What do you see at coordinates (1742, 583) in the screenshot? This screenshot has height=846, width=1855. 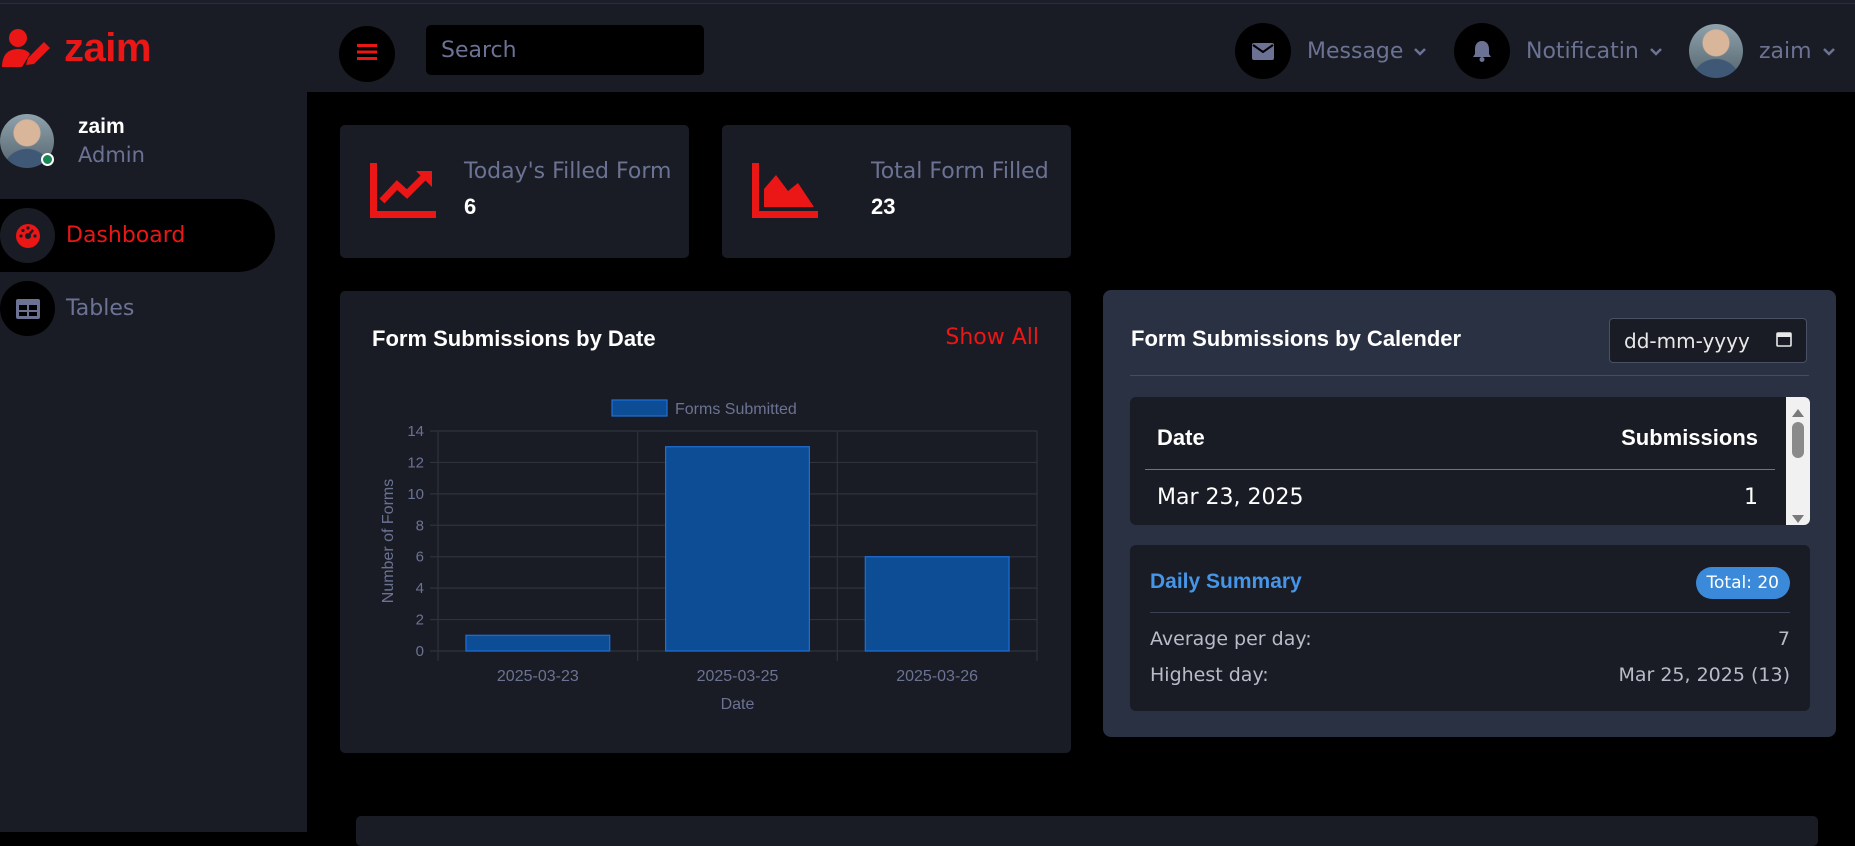 I see `total-badge: Total: 20` at bounding box center [1742, 583].